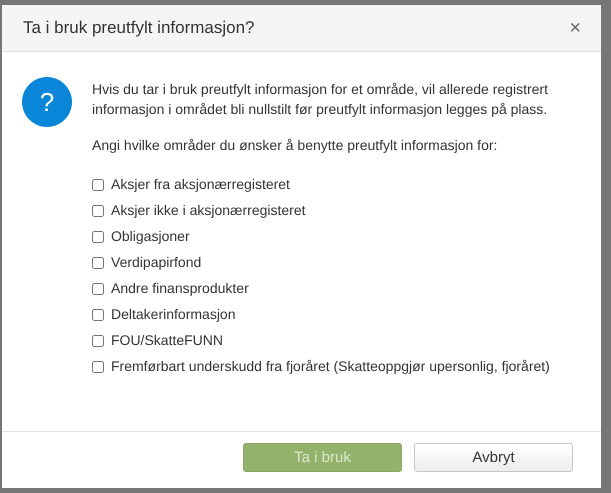 This screenshot has height=493, width=611. Describe the element at coordinates (180, 288) in the screenshot. I see `option-label: Andre finansprodukter` at that location.